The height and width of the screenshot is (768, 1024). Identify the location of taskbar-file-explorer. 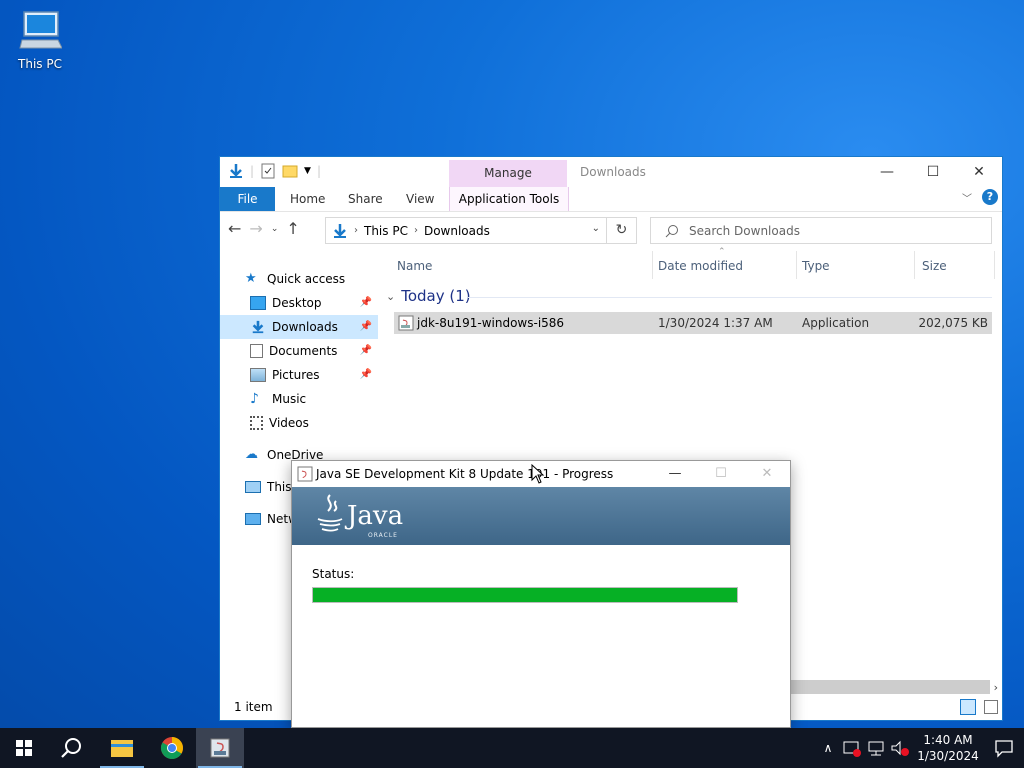
(122, 748).